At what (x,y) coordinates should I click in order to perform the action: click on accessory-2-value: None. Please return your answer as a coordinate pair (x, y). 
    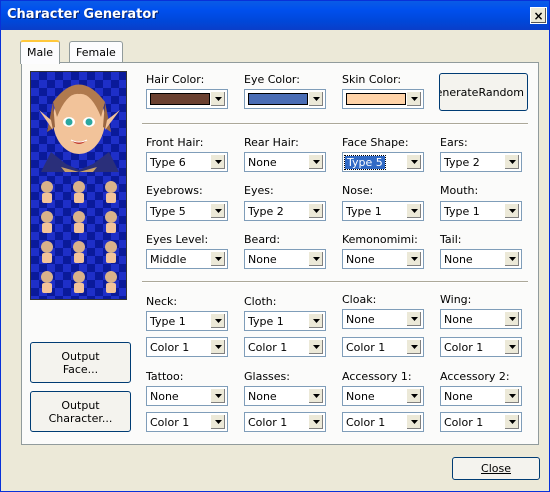
    Looking at the image, I should click on (458, 396).